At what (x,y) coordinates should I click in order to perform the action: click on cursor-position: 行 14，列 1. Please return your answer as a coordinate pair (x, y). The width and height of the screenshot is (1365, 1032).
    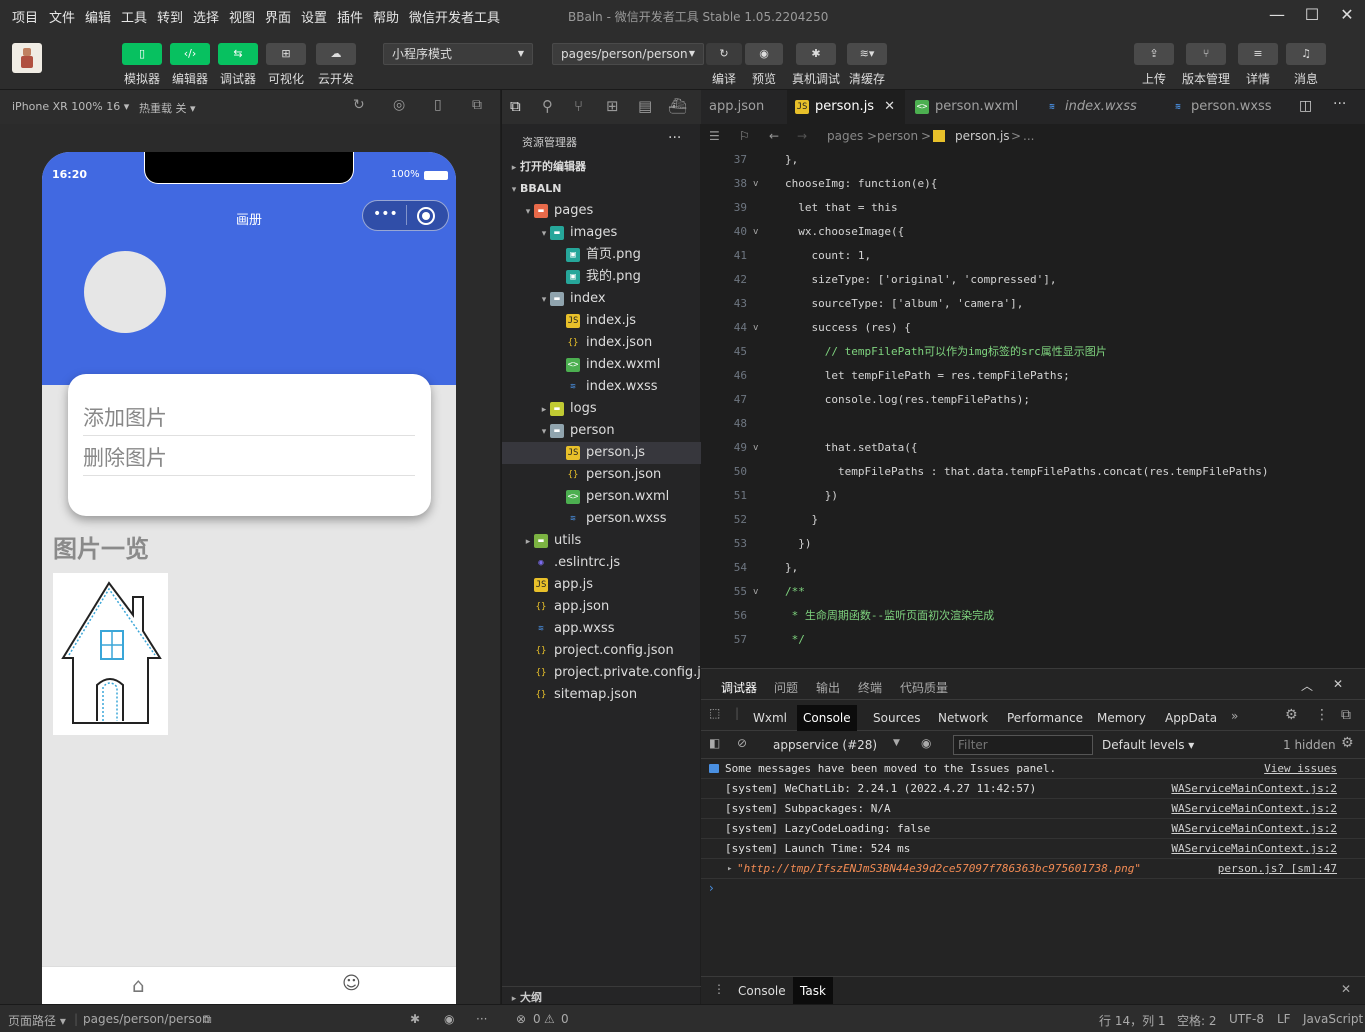
    Looking at the image, I should click on (1132, 1020).